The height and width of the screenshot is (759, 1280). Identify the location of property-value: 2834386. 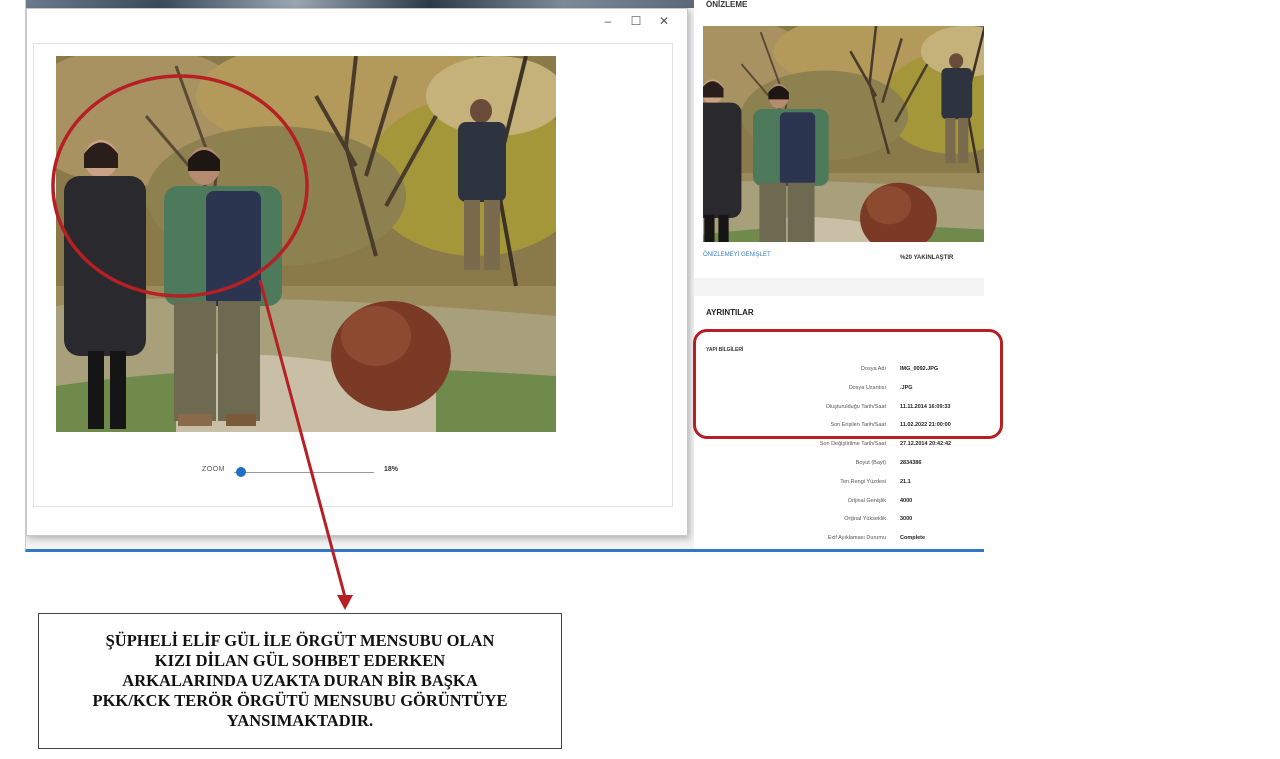
(911, 463).